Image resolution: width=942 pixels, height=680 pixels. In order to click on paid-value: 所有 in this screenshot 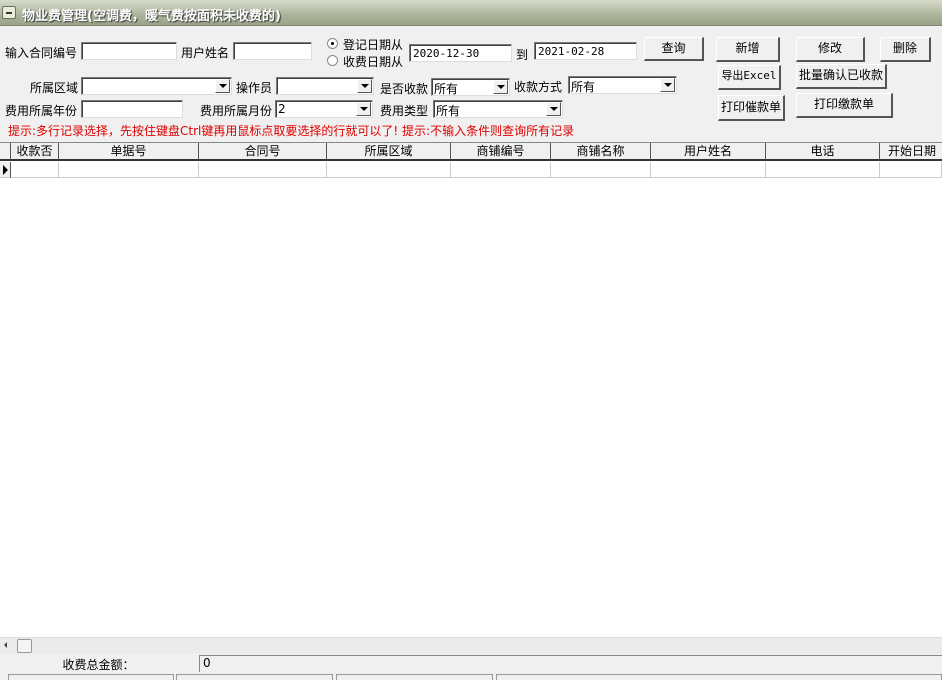, I will do `click(446, 89)`.